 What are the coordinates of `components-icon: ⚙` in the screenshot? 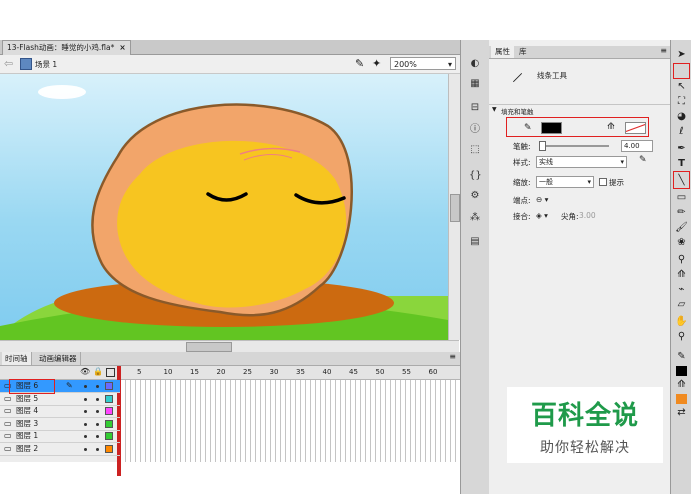 It's located at (475, 195).